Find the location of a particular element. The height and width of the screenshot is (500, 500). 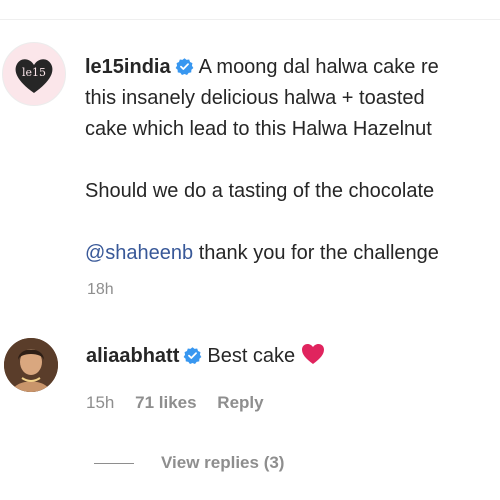

caption-line-1: le15india A moong dal halwa cake re is located at coordinates (292, 67).